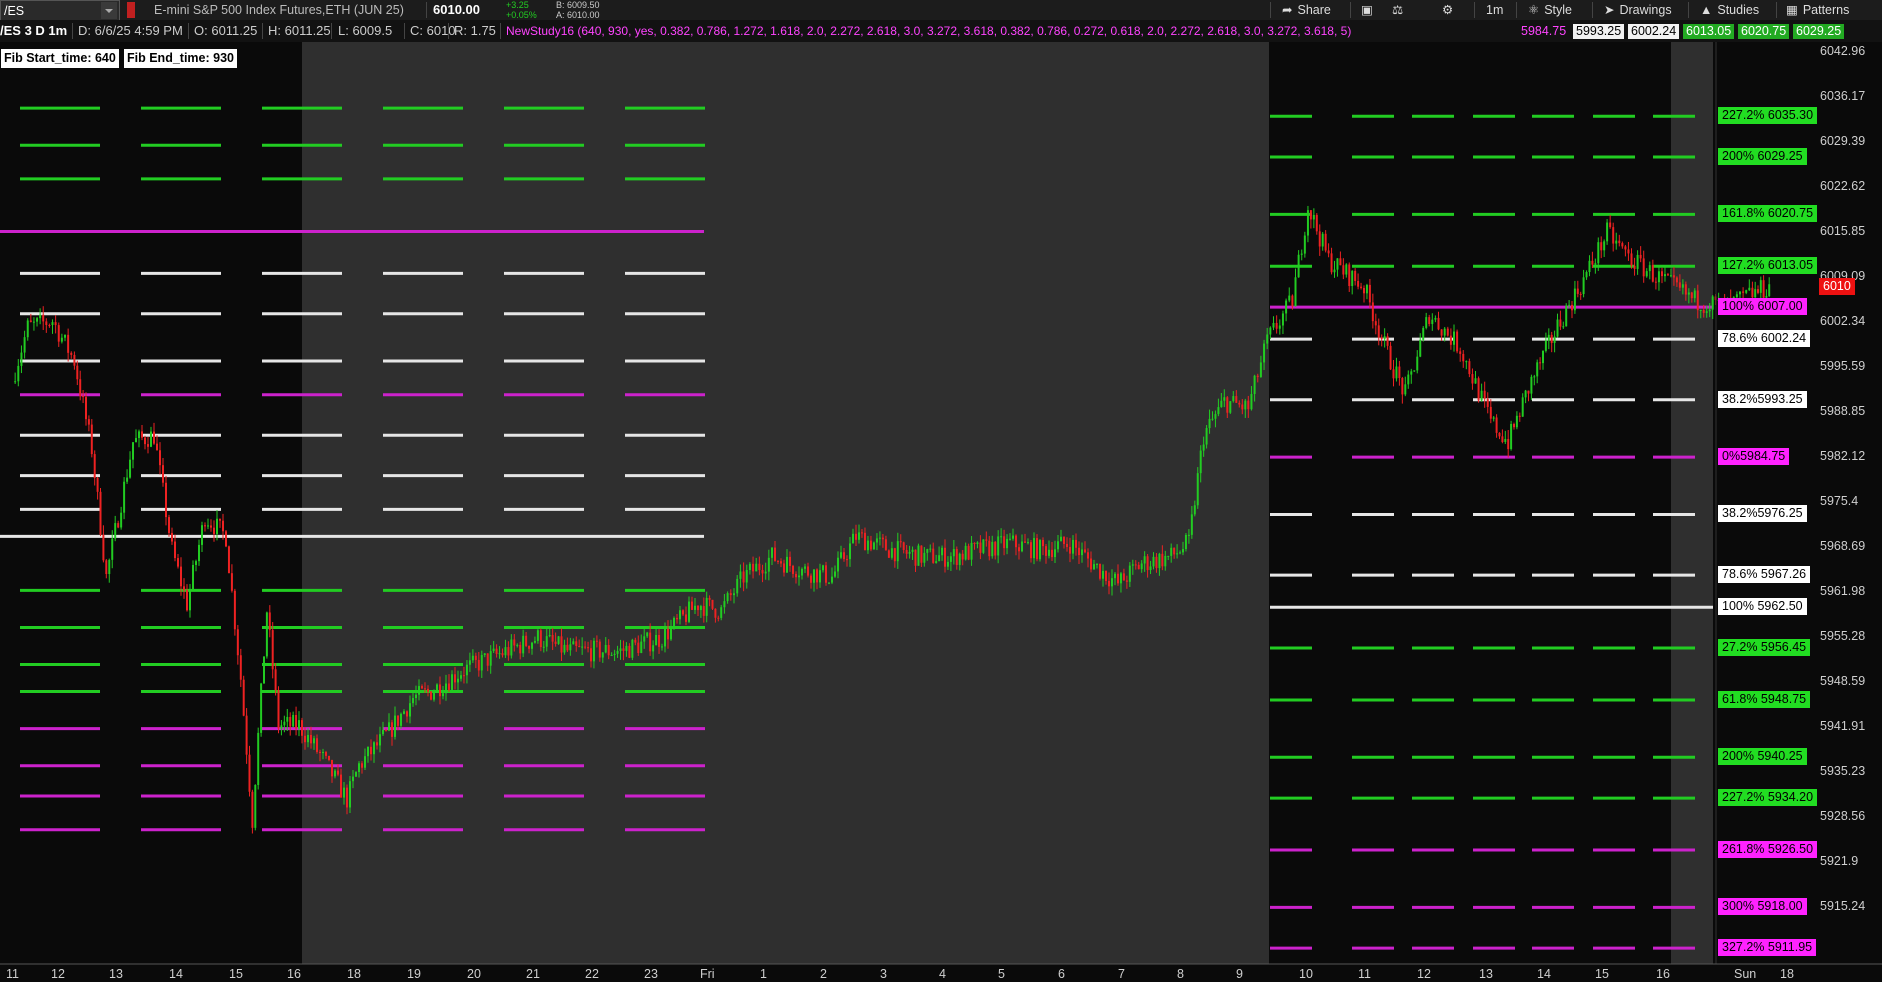 This screenshot has height=982, width=1882. What do you see at coordinates (14, 11) in the screenshot?
I see `symbol-text: /ES` at bounding box center [14, 11].